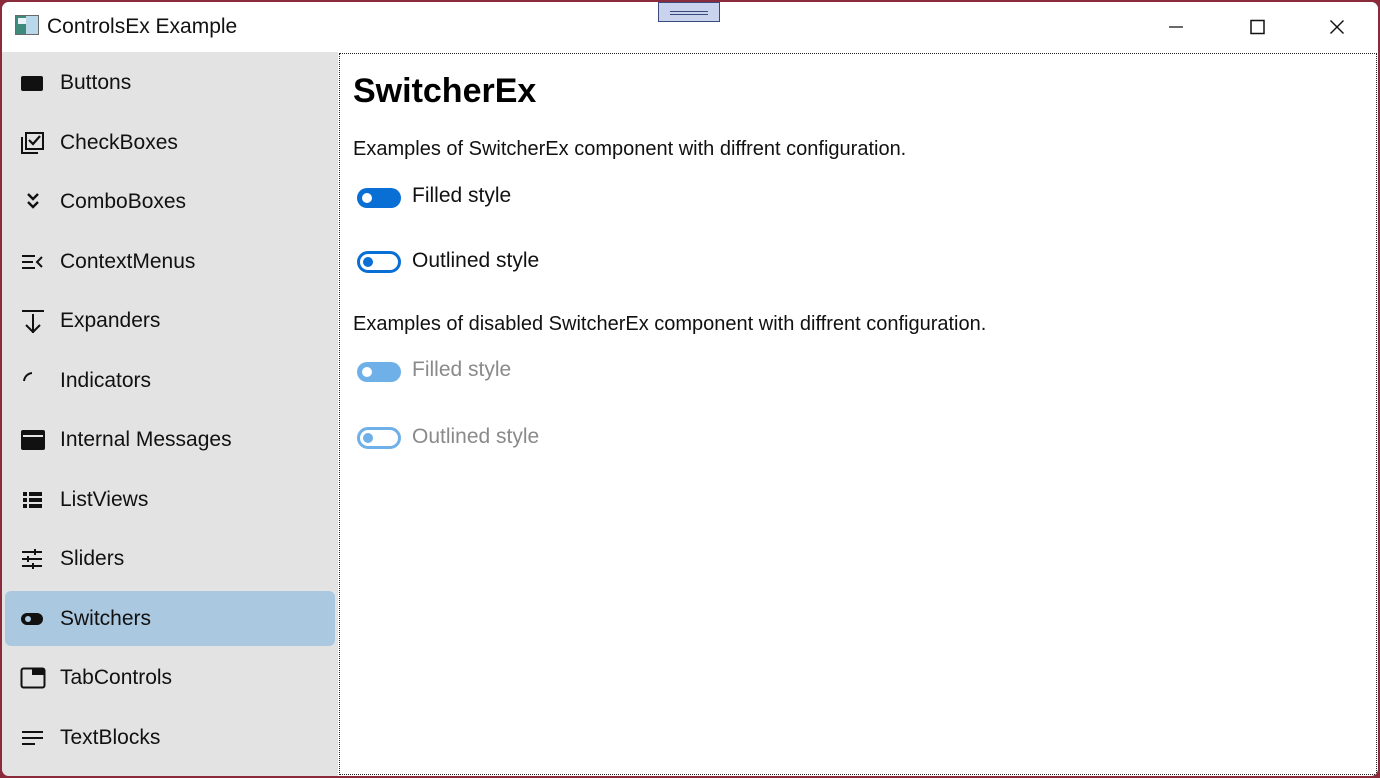 The height and width of the screenshot is (778, 1380). What do you see at coordinates (92, 558) in the screenshot?
I see `sidebar-item-label: Sliders` at bounding box center [92, 558].